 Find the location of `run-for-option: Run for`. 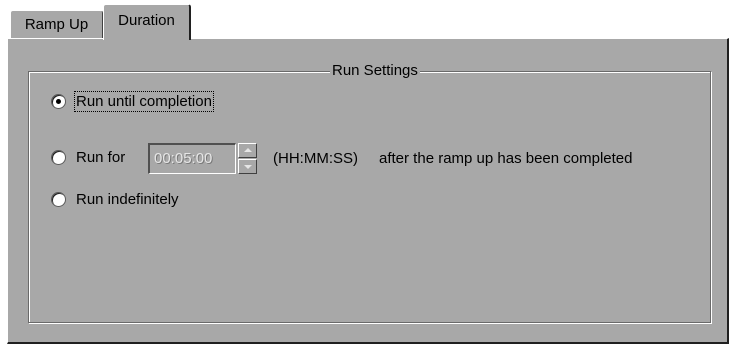

run-for-option: Run for is located at coordinates (88, 157).